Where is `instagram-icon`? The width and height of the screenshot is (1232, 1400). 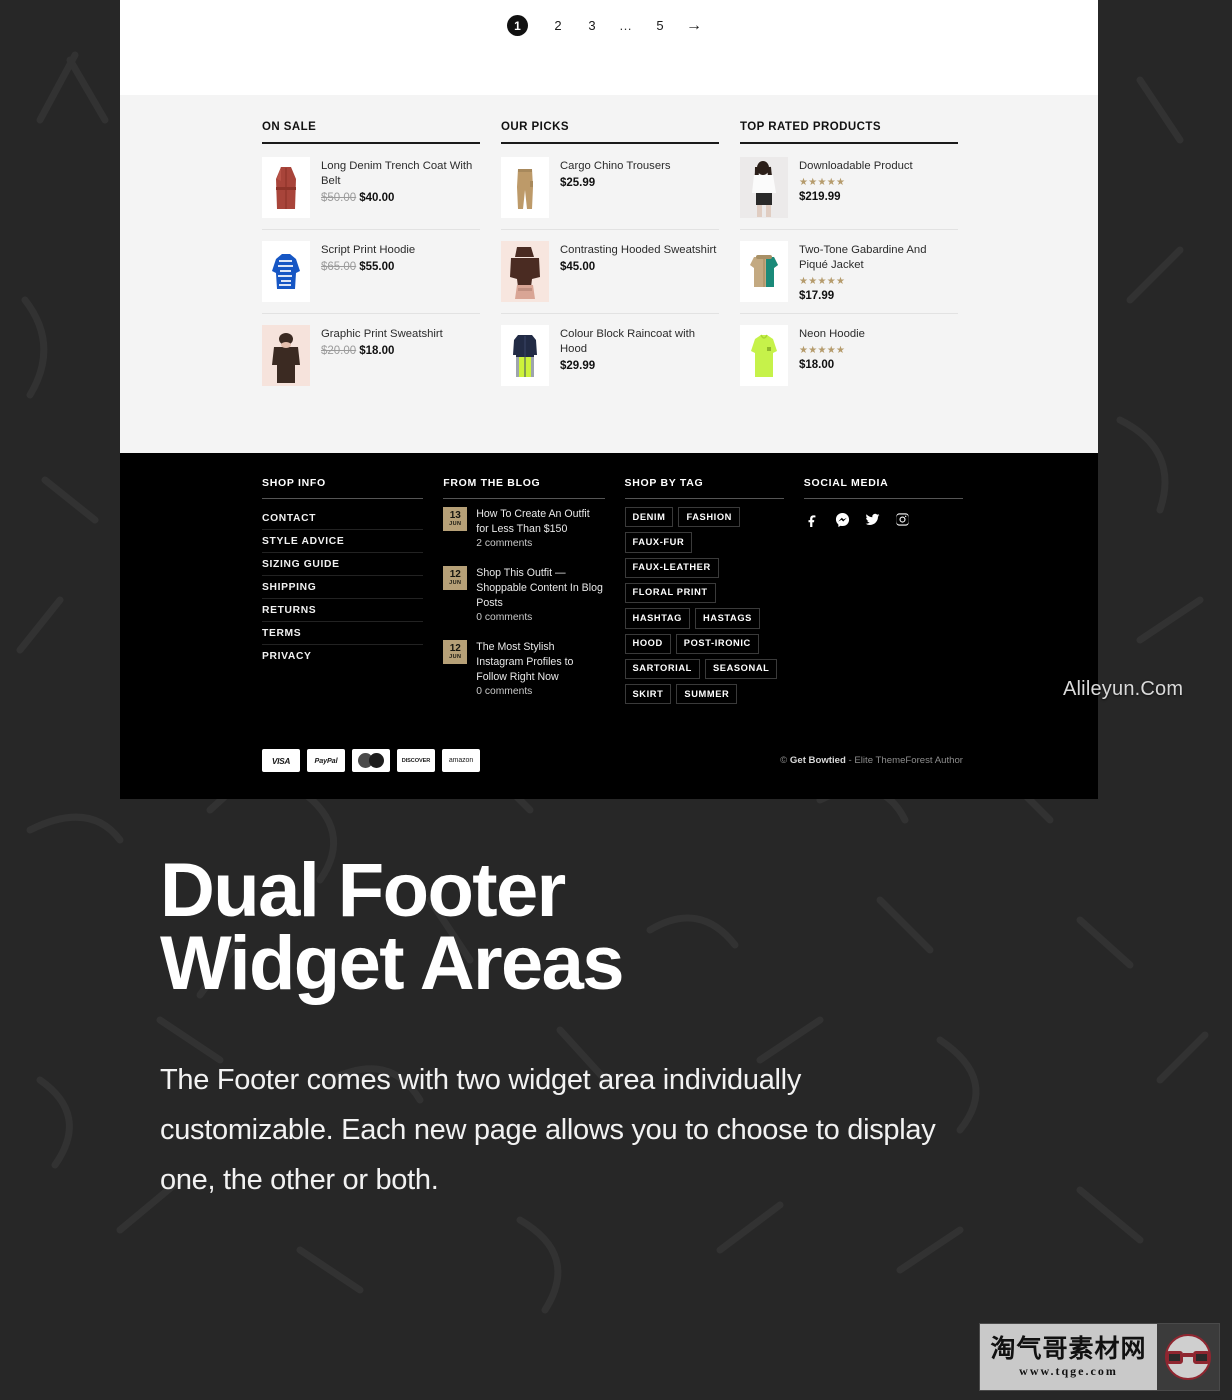 instagram-icon is located at coordinates (902, 519).